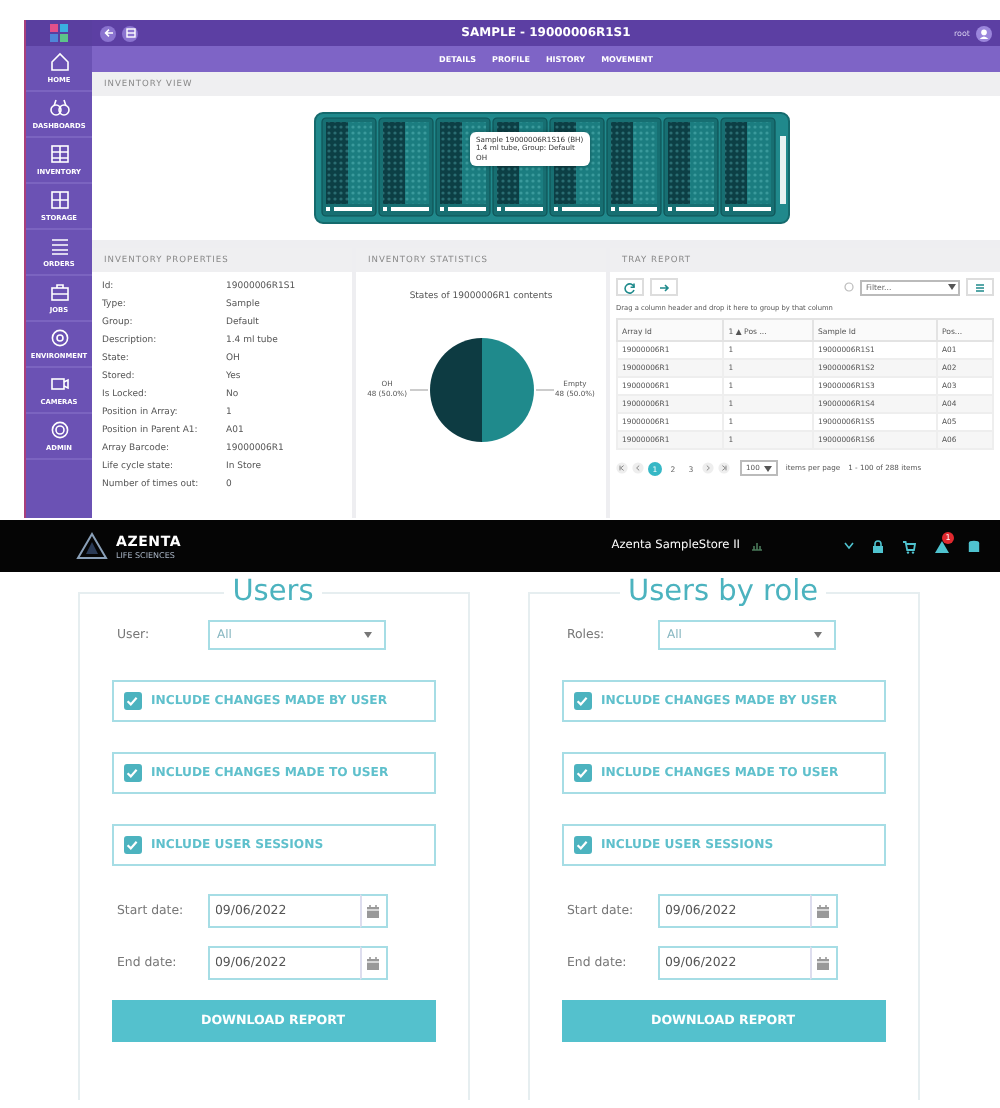  I want to click on shelf-icon, so click(59, 154).